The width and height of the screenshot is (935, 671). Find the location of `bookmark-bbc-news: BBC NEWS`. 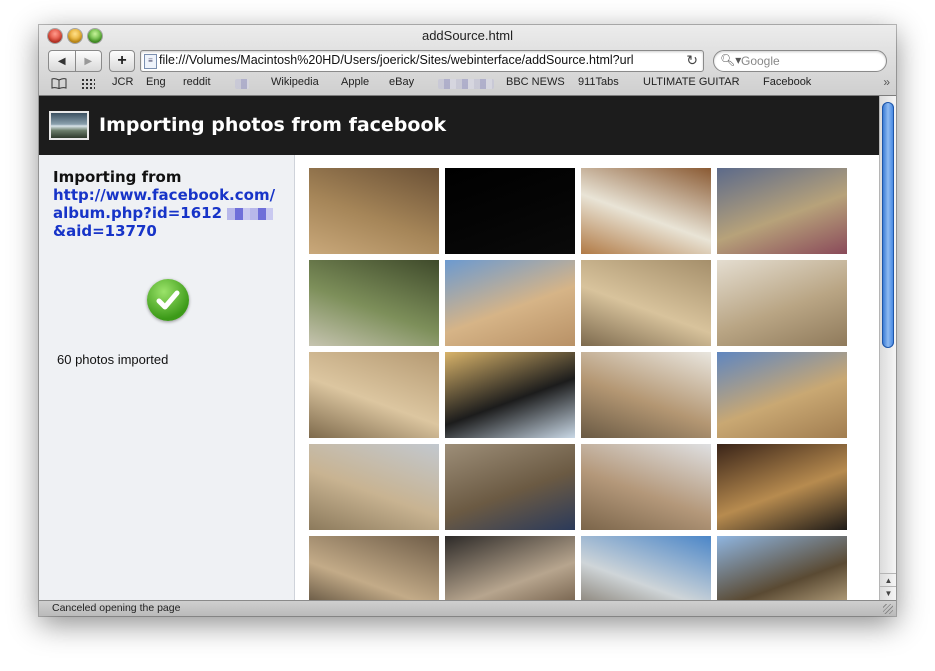

bookmark-bbc-news: BBC NEWS is located at coordinates (535, 82).